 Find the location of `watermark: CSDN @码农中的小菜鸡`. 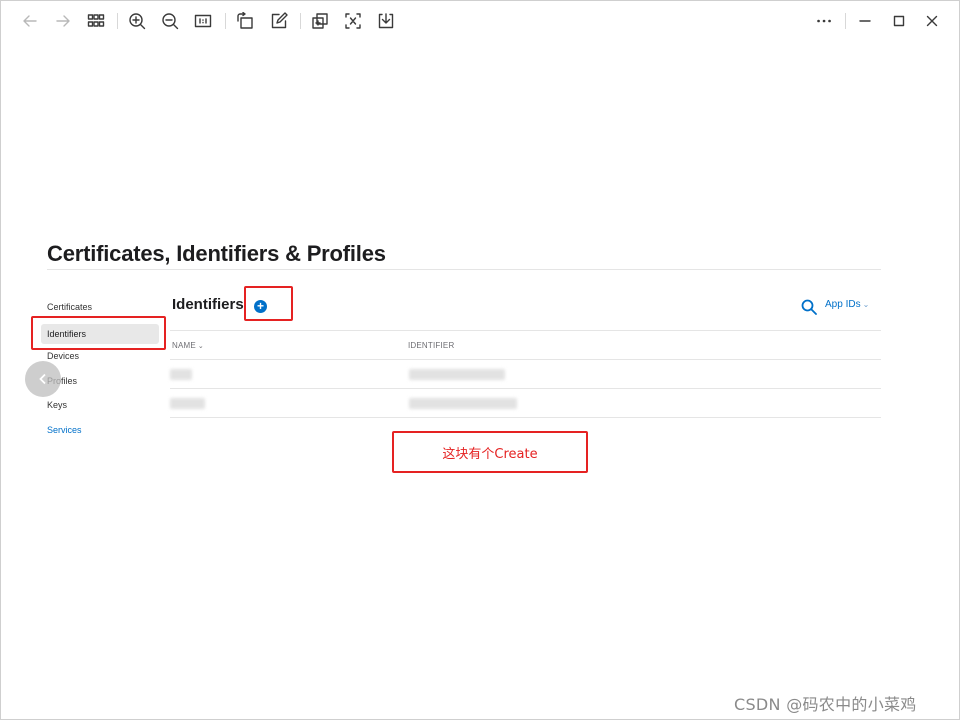

watermark: CSDN @码农中的小菜鸡 is located at coordinates (825, 704).